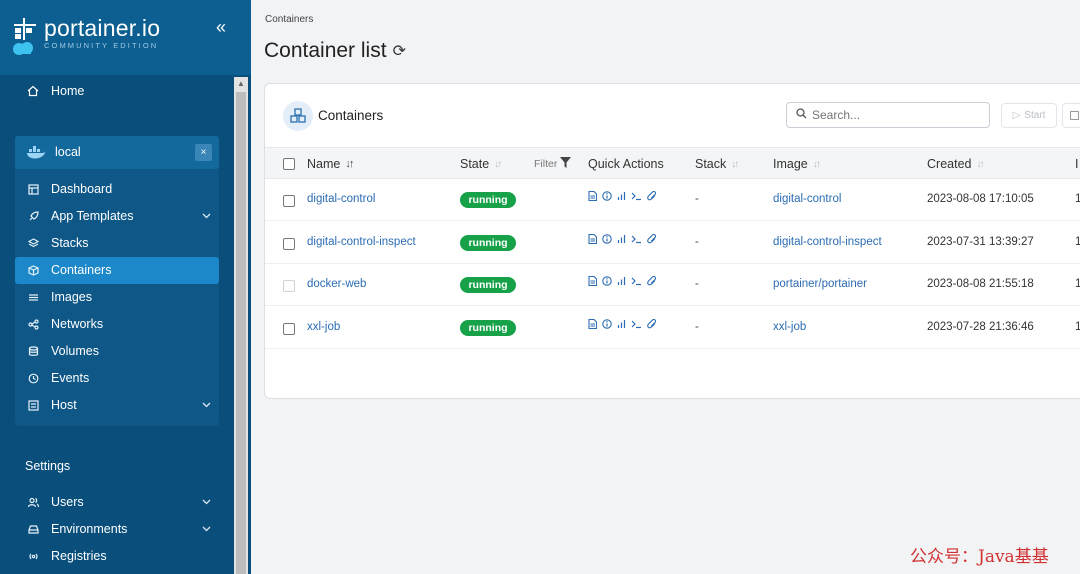 The width and height of the screenshot is (1080, 574). Describe the element at coordinates (118, 297) in the screenshot. I see `sidebar-item-images: Images` at that location.